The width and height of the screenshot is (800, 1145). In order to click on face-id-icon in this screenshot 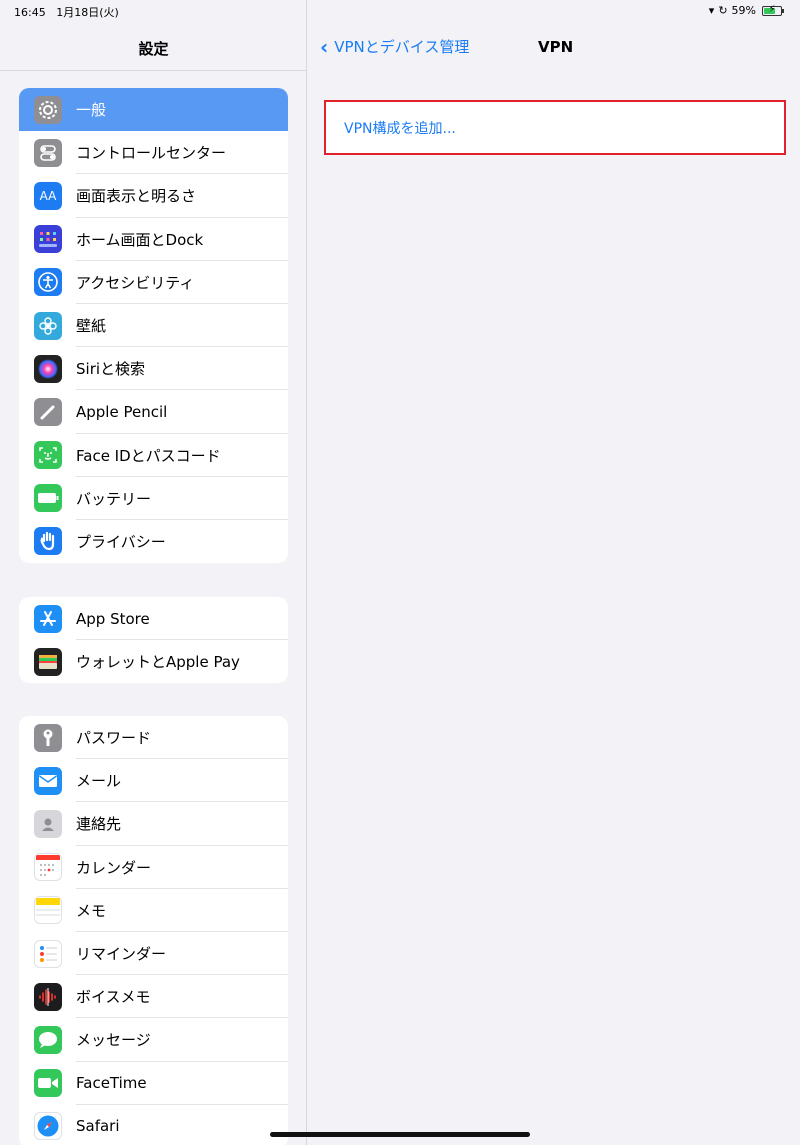, I will do `click(48, 455)`.